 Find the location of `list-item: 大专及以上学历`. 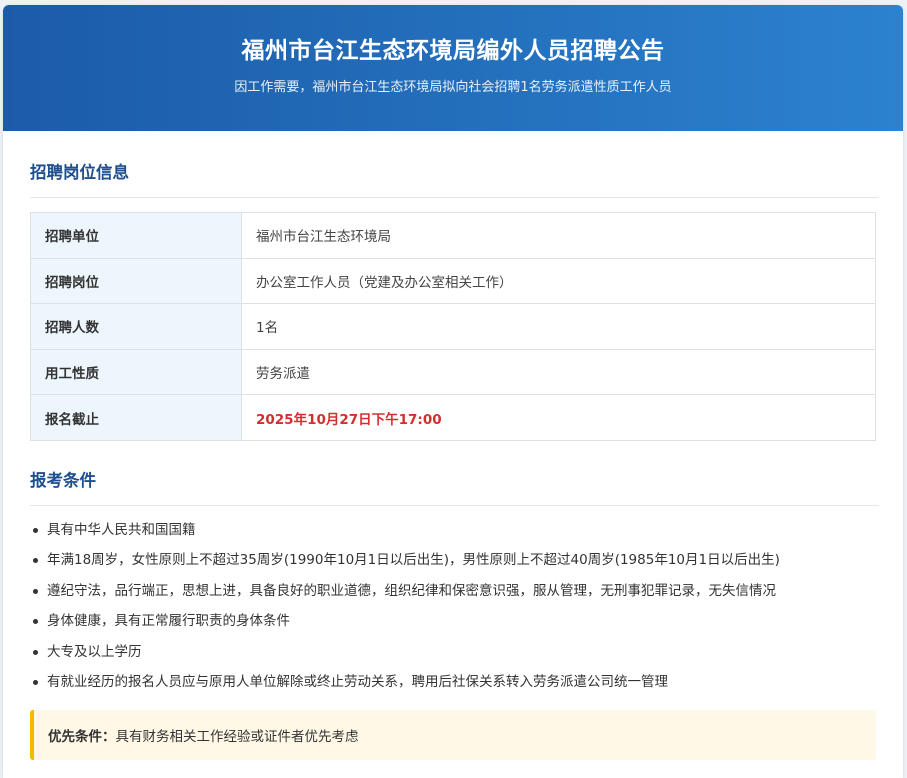

list-item: 大专及以上学历 is located at coordinates (454, 657).